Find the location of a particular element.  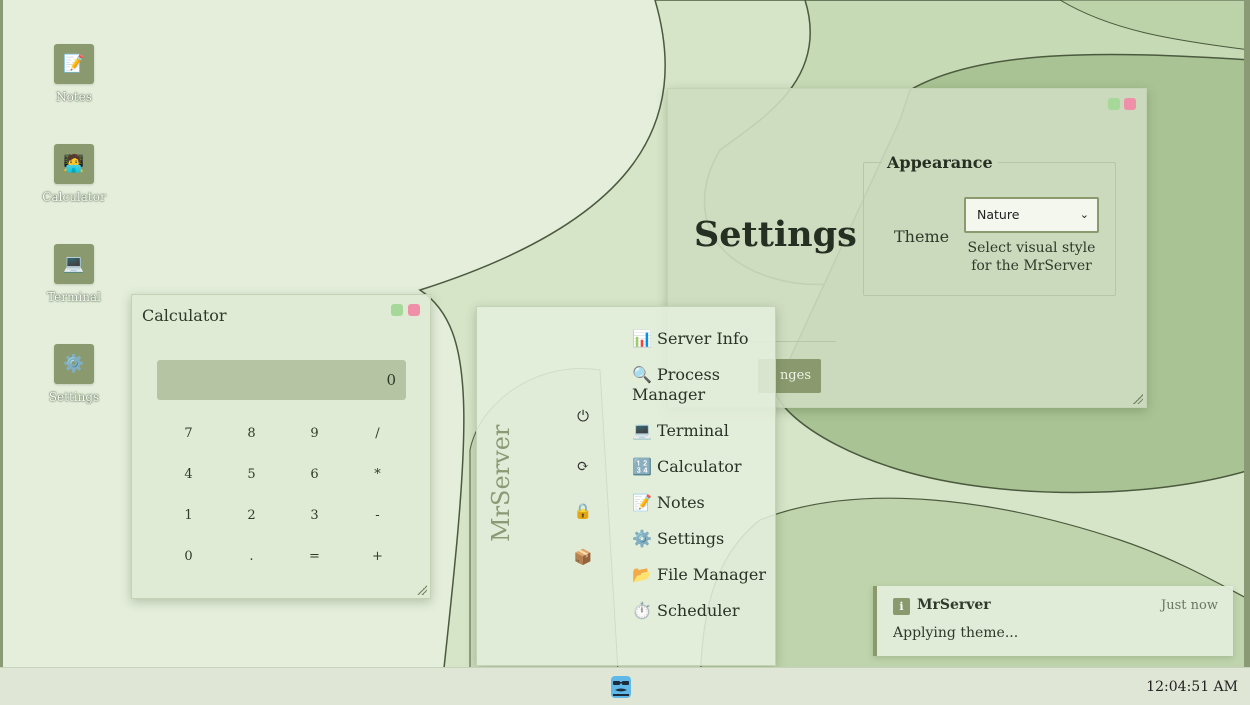

screen-edge-left is located at coordinates (1, 333).